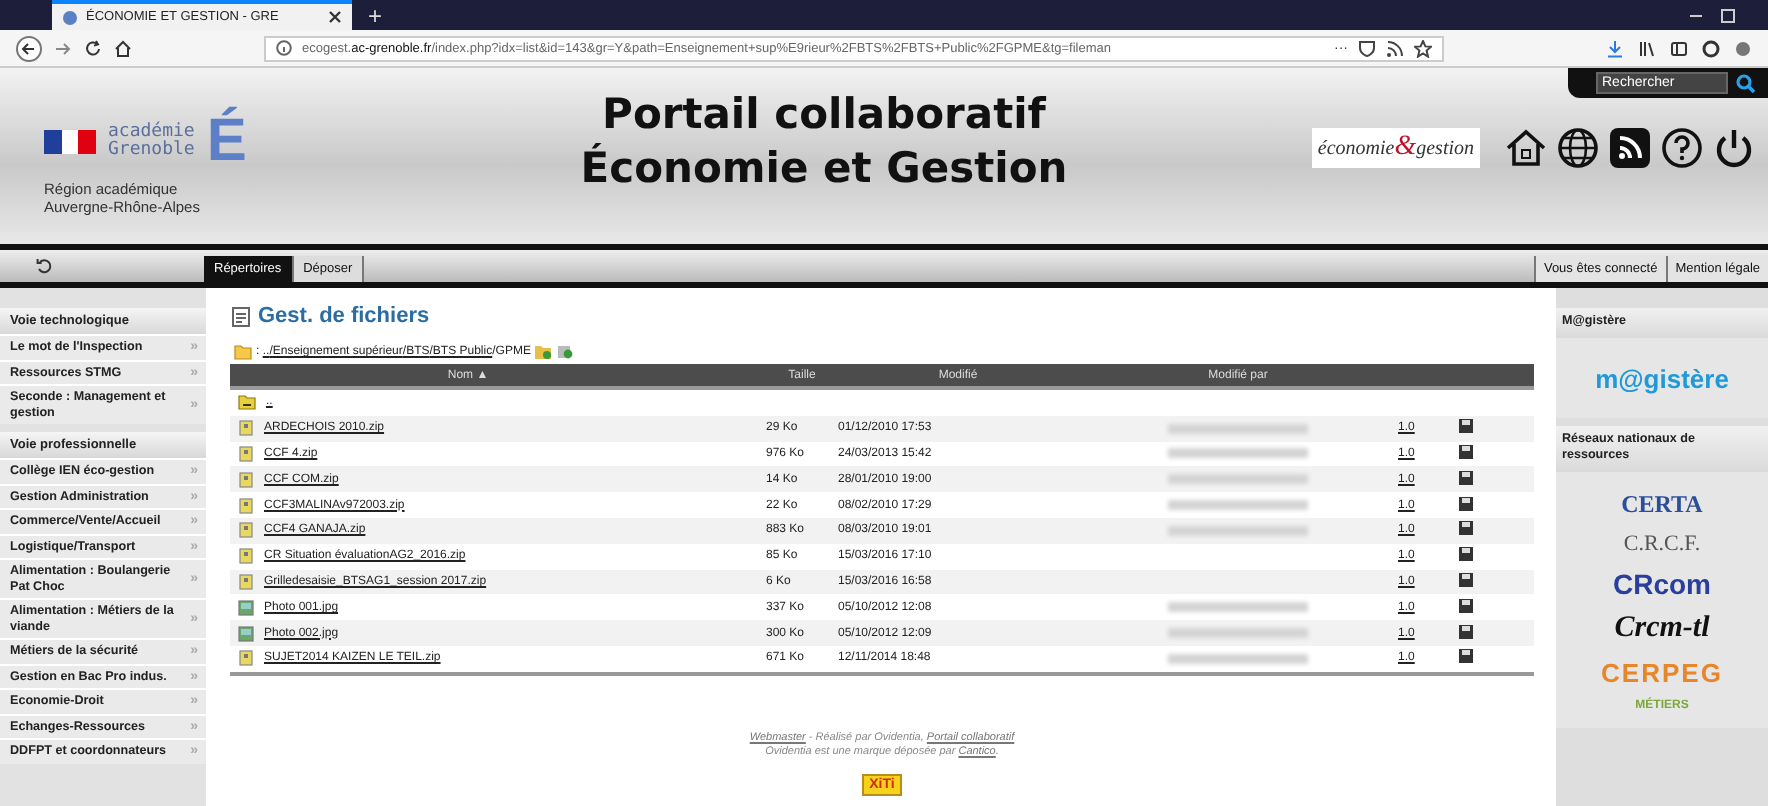 Image resolution: width=1768 pixels, height=806 pixels. Describe the element at coordinates (1367, 48) in the screenshot. I see `shield-icon` at that location.